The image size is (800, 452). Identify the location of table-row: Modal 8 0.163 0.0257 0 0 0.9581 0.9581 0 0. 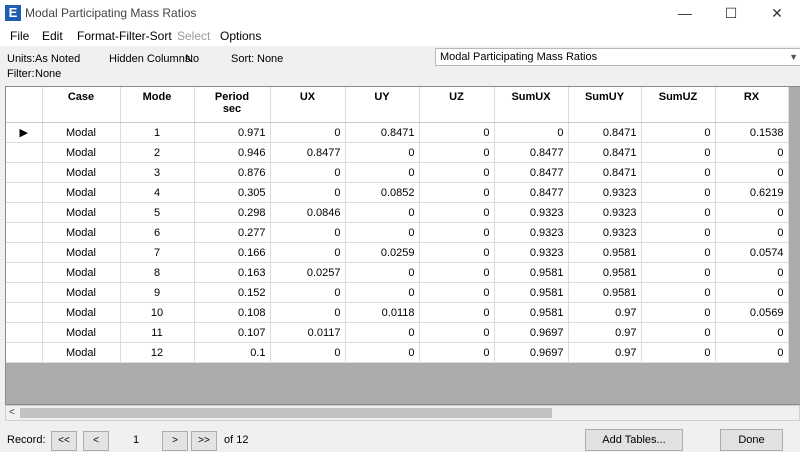
(397, 272).